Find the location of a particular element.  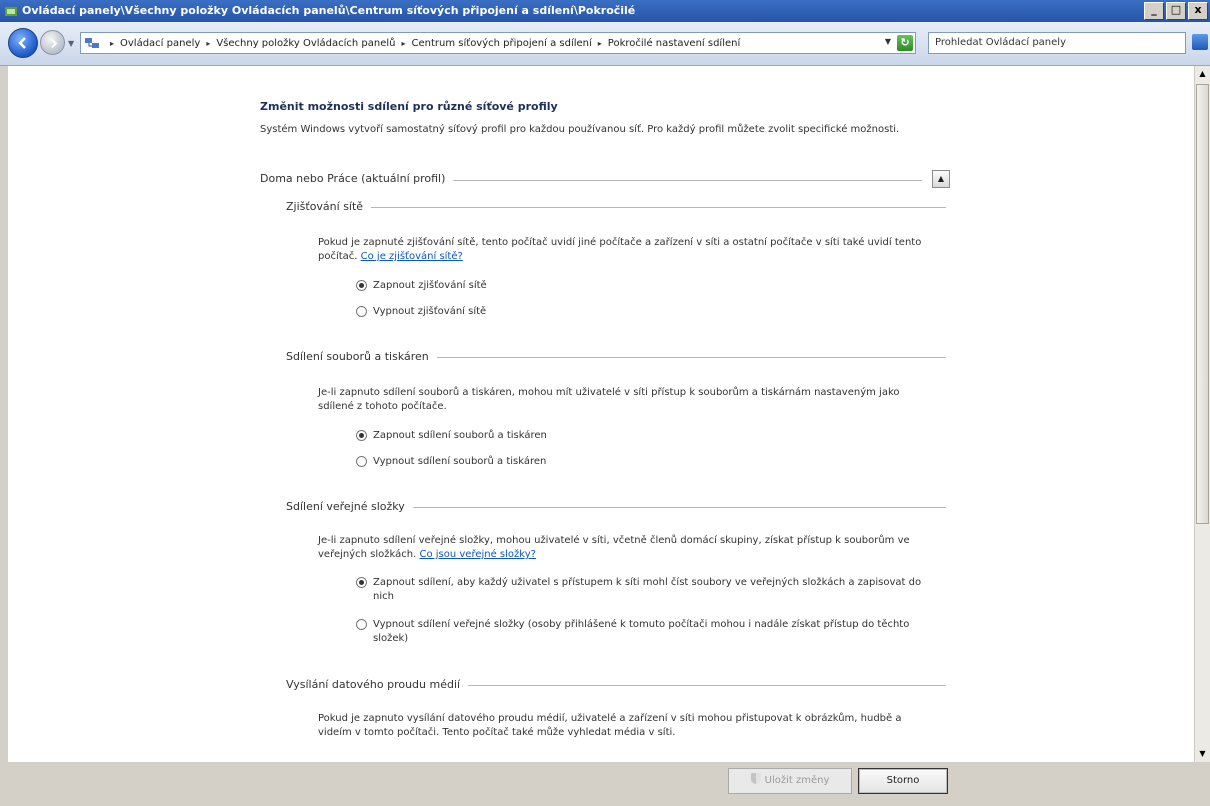

save-button-label: Uložit změny is located at coordinates (797, 780).